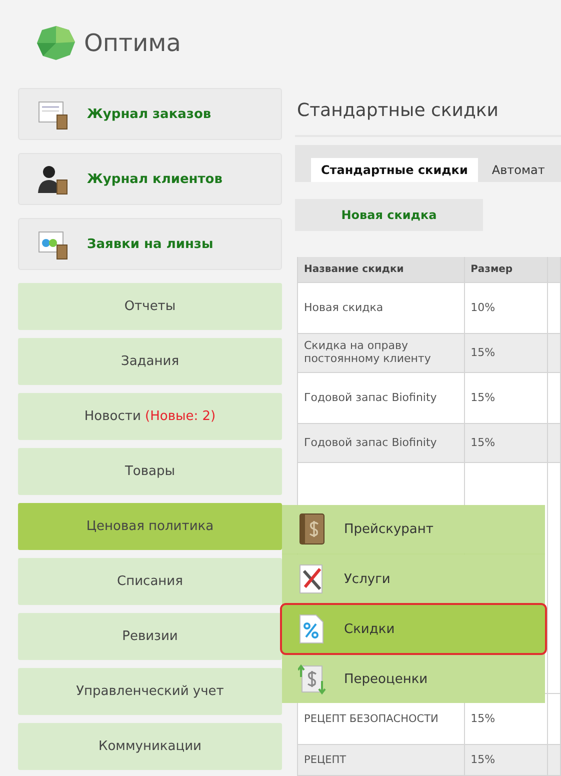 This screenshot has width=561, height=776. What do you see at coordinates (518, 170) in the screenshot?
I see `tab: Автомат` at bounding box center [518, 170].